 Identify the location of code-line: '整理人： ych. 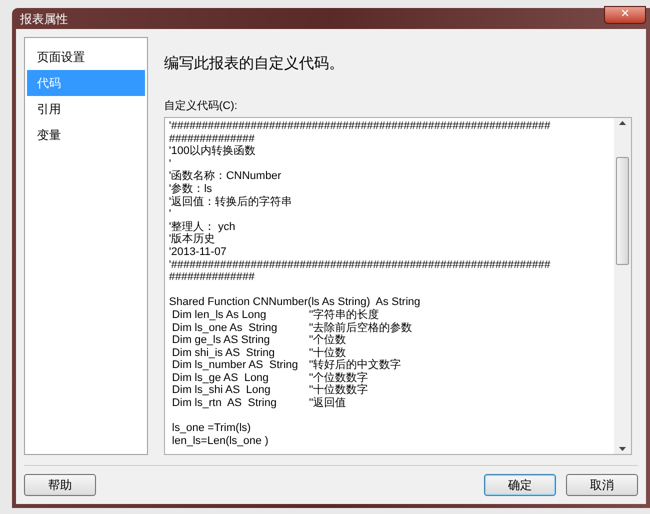
(202, 226).